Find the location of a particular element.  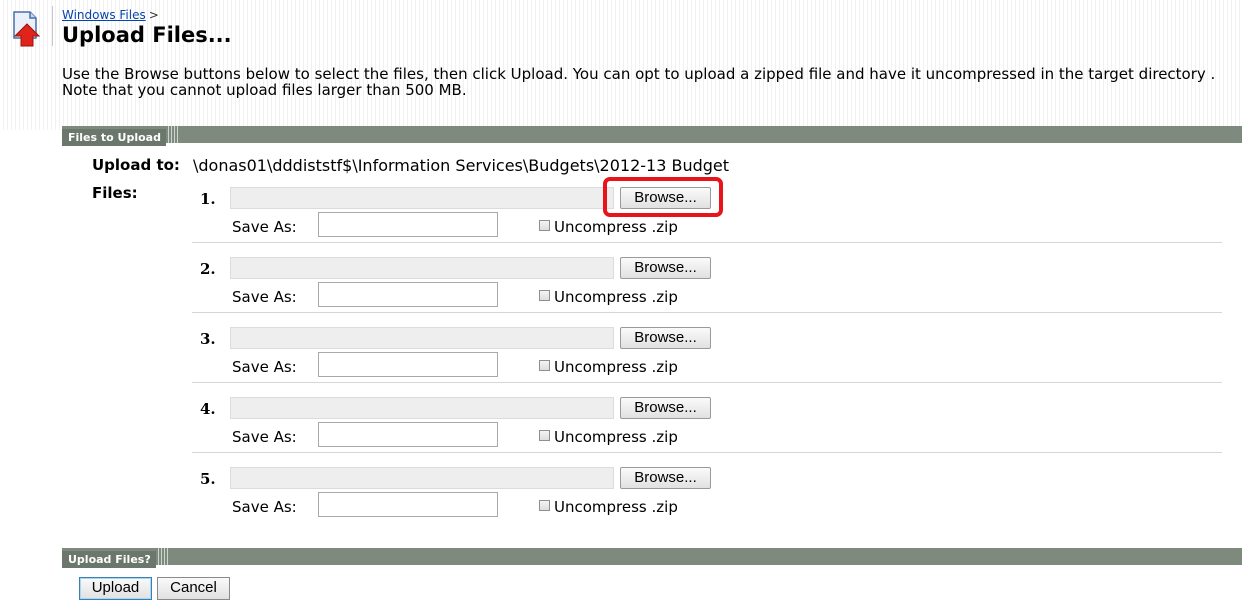

section-title: Files to Upload is located at coordinates (114, 137).